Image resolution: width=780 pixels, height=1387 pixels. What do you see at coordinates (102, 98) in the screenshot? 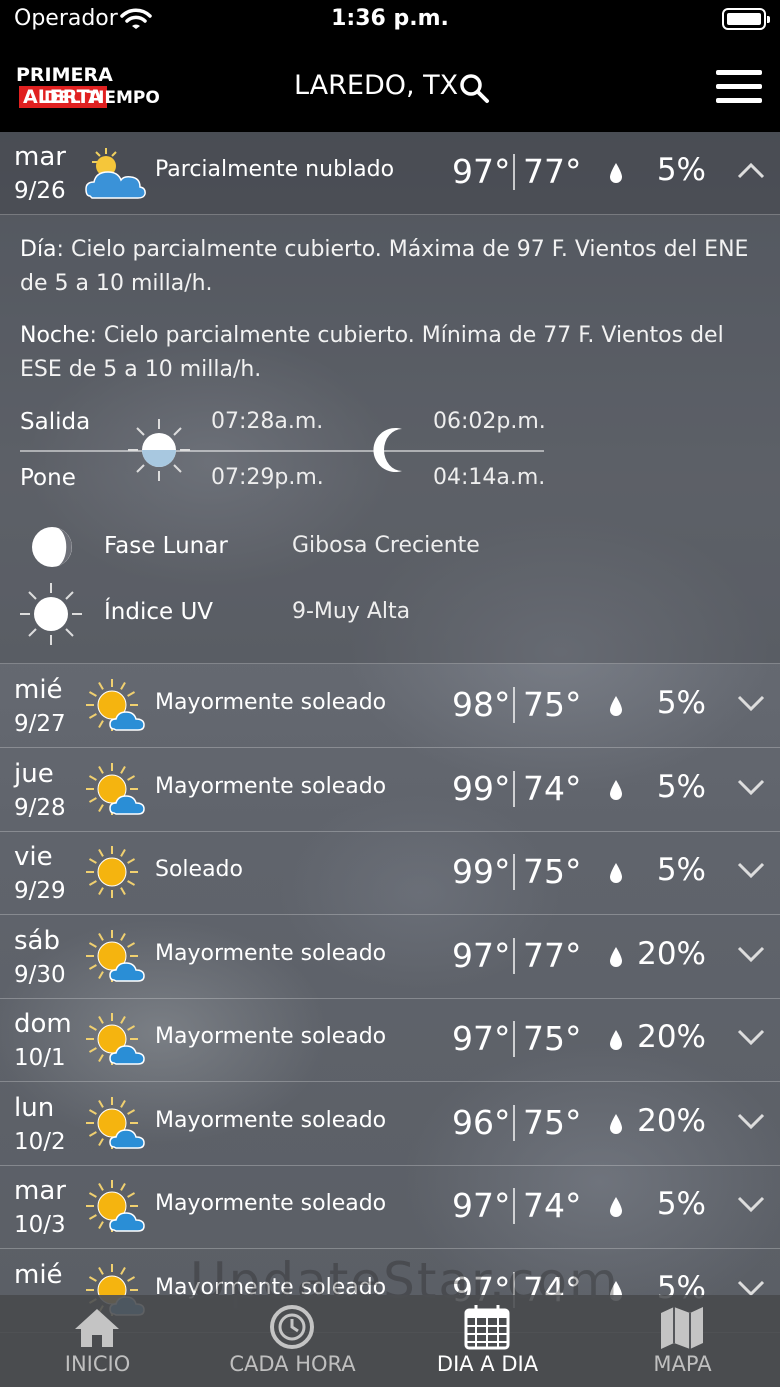
I see `logo-del-tiempo: DEL TIEMPO` at bounding box center [102, 98].